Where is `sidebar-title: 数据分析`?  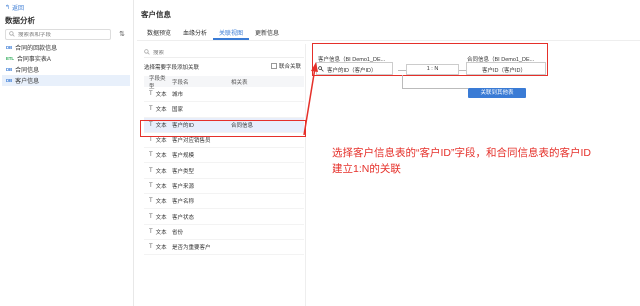
sidebar-title: 数据分析 is located at coordinates (20, 20).